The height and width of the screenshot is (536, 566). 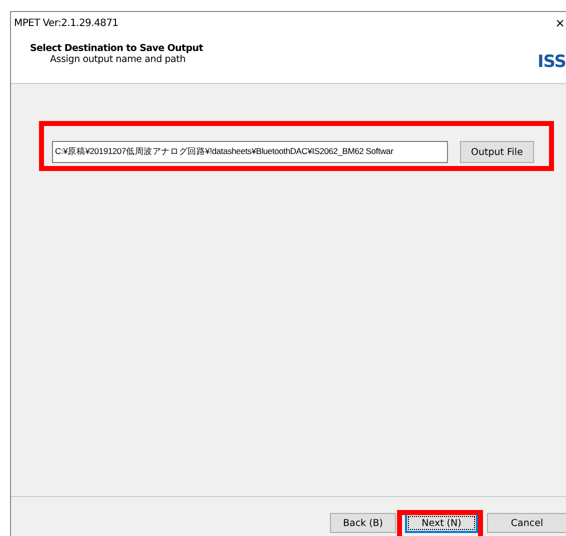 I want to click on page-title: Select Destination to Save Output, so click(x=116, y=48).